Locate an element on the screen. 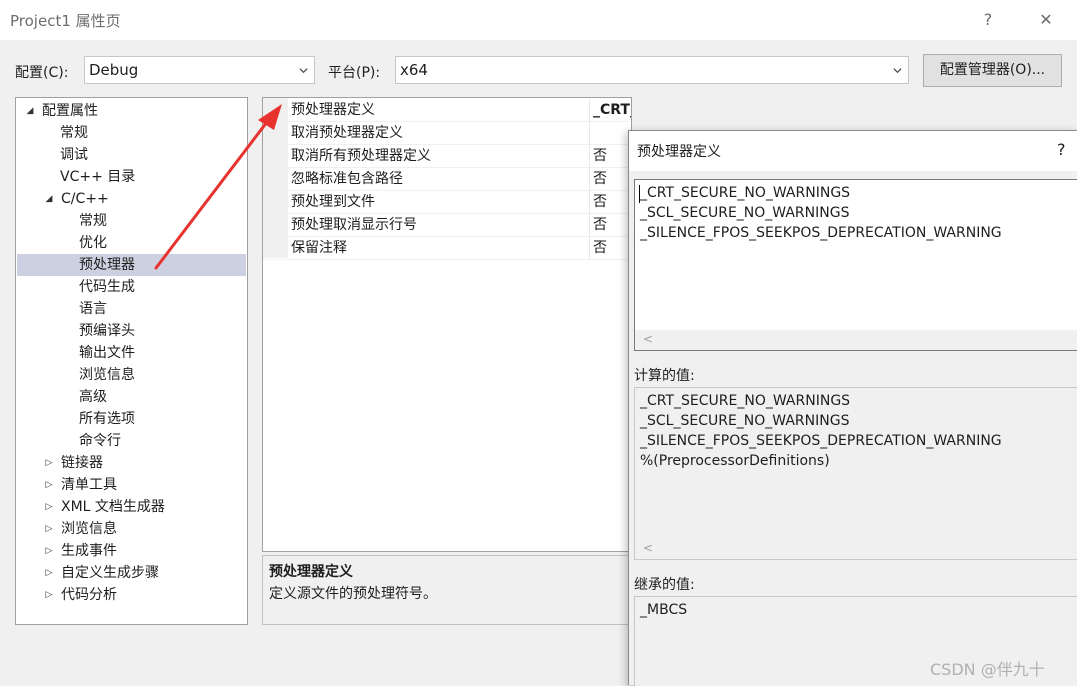 The height and width of the screenshot is (686, 1077). watermark: CSDN @伴九十 is located at coordinates (987, 669).